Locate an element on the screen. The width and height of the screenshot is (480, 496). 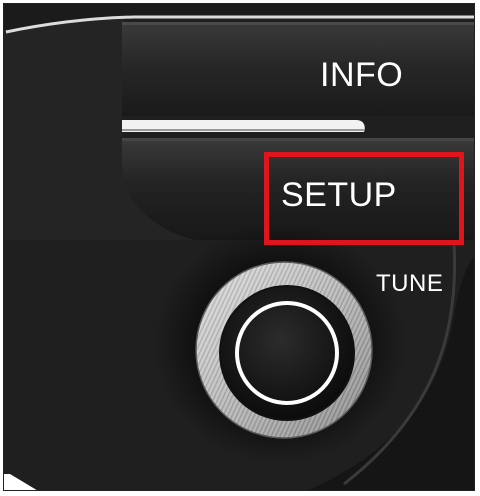
tune-knob-label: TUNE is located at coordinates (410, 283).